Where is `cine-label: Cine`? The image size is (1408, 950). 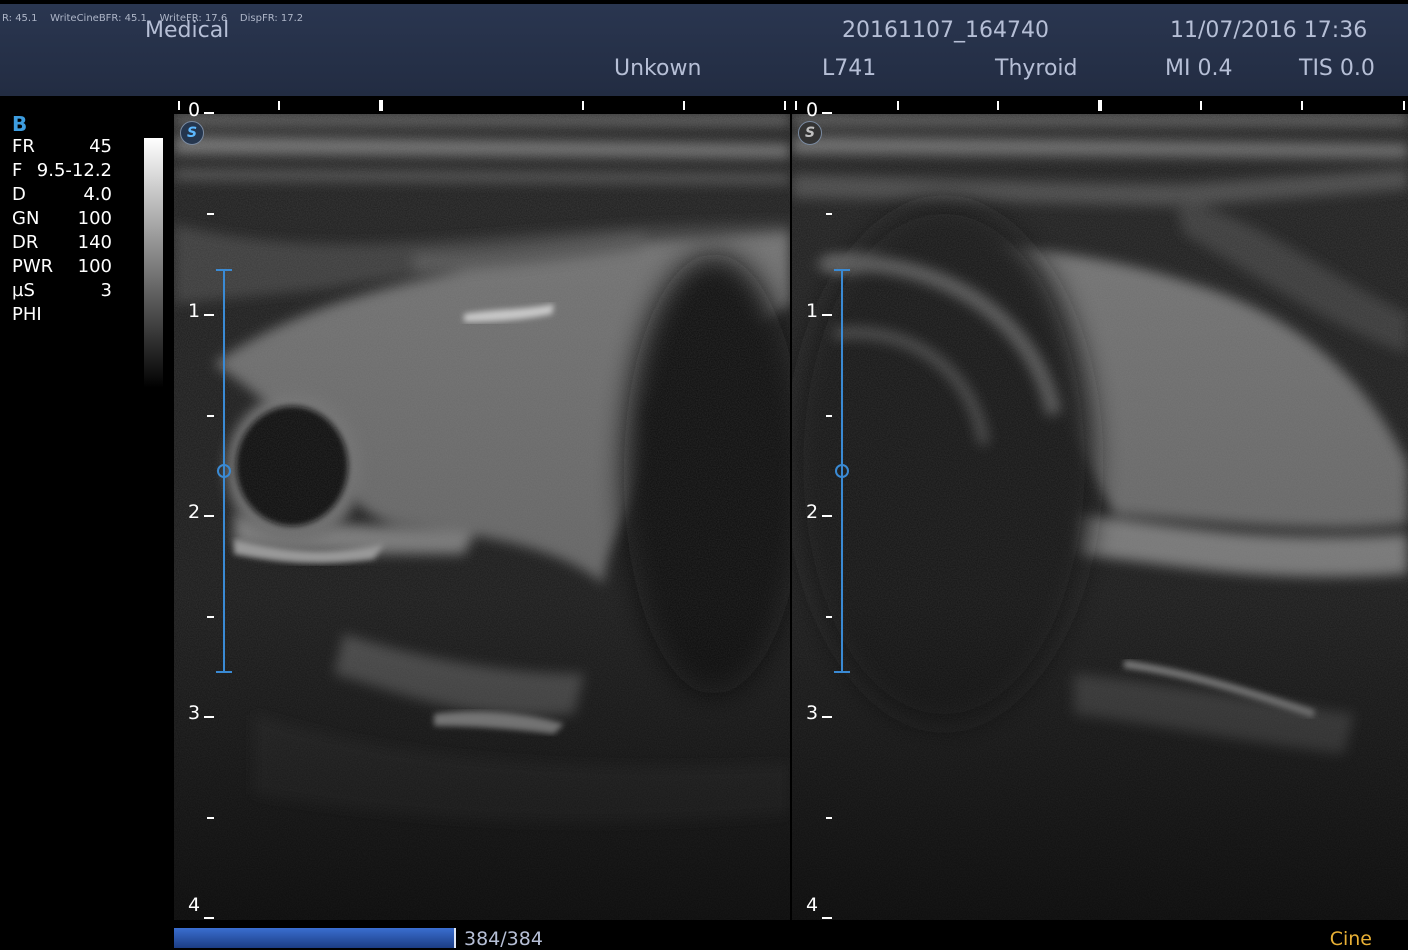
cine-label: Cine is located at coordinates (1351, 939).